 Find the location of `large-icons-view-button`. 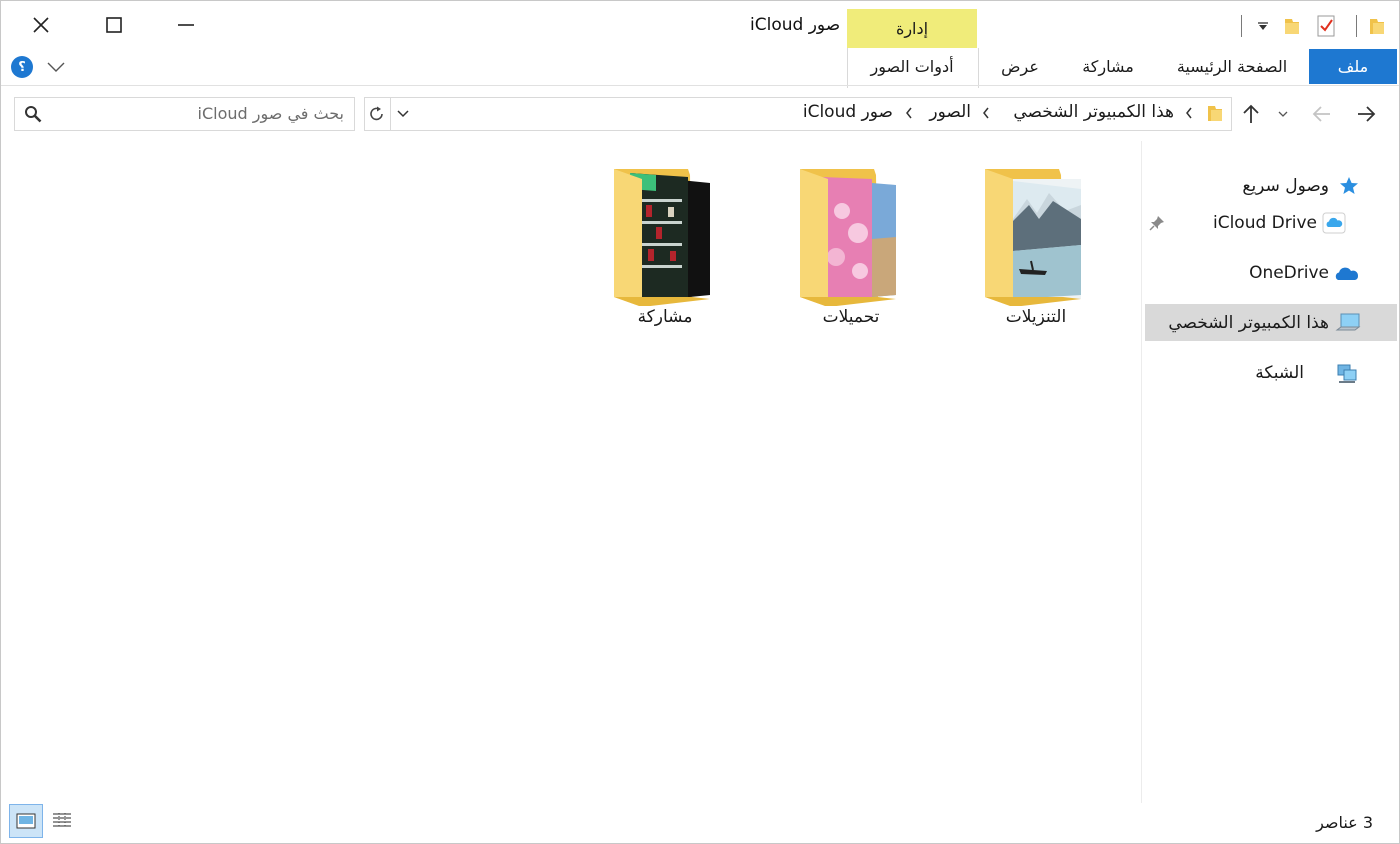

large-icons-view-button is located at coordinates (26, 821).